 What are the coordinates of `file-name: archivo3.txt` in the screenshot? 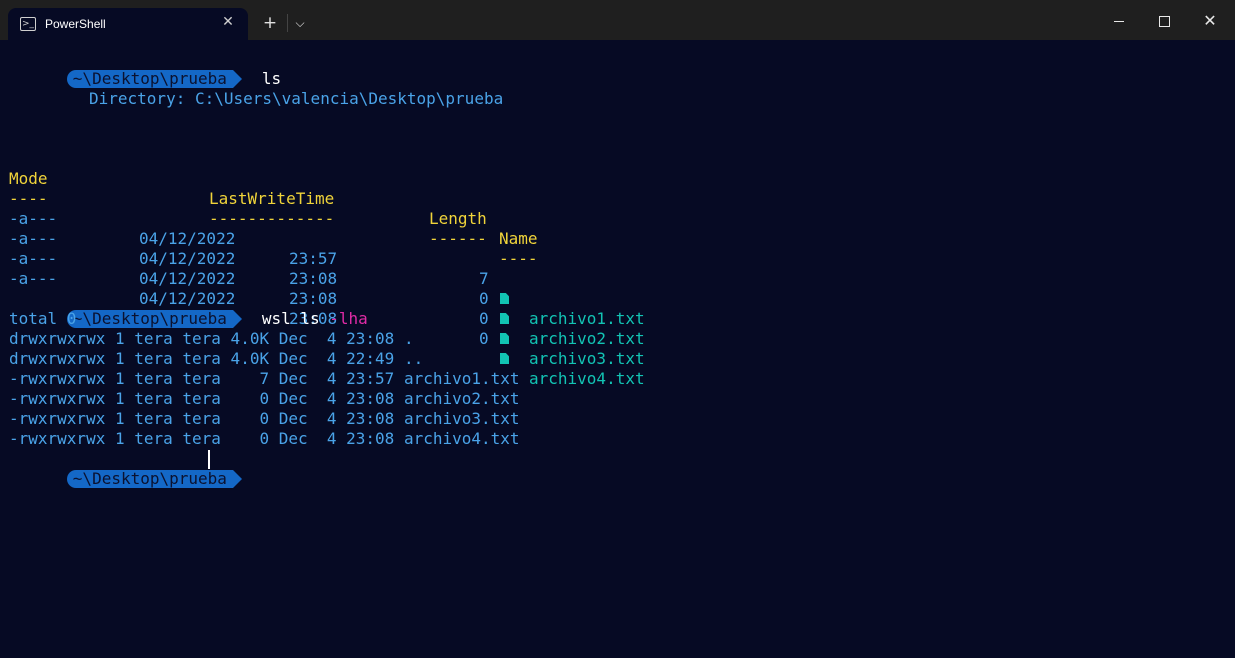 It's located at (587, 358).